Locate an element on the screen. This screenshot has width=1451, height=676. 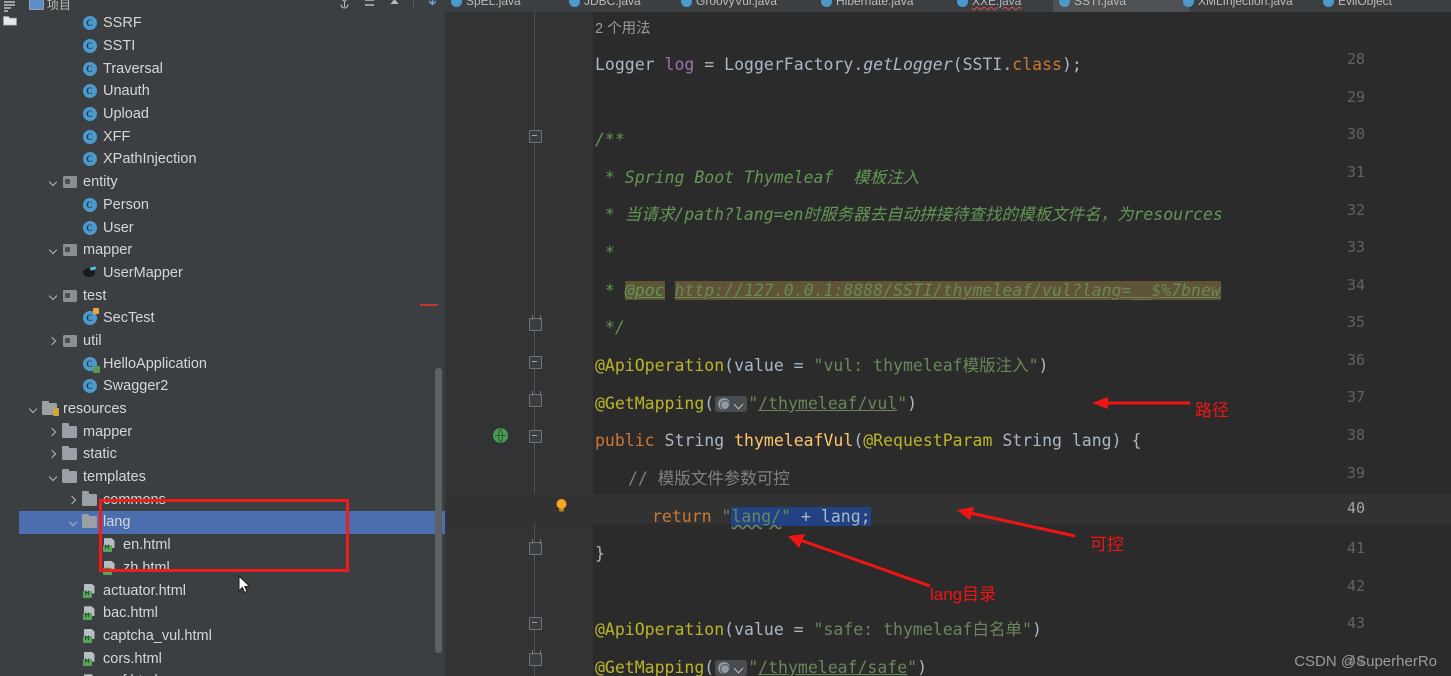
tree-item-captcha-vul-html: captcha_vul.html is located at coordinates (232, 636).